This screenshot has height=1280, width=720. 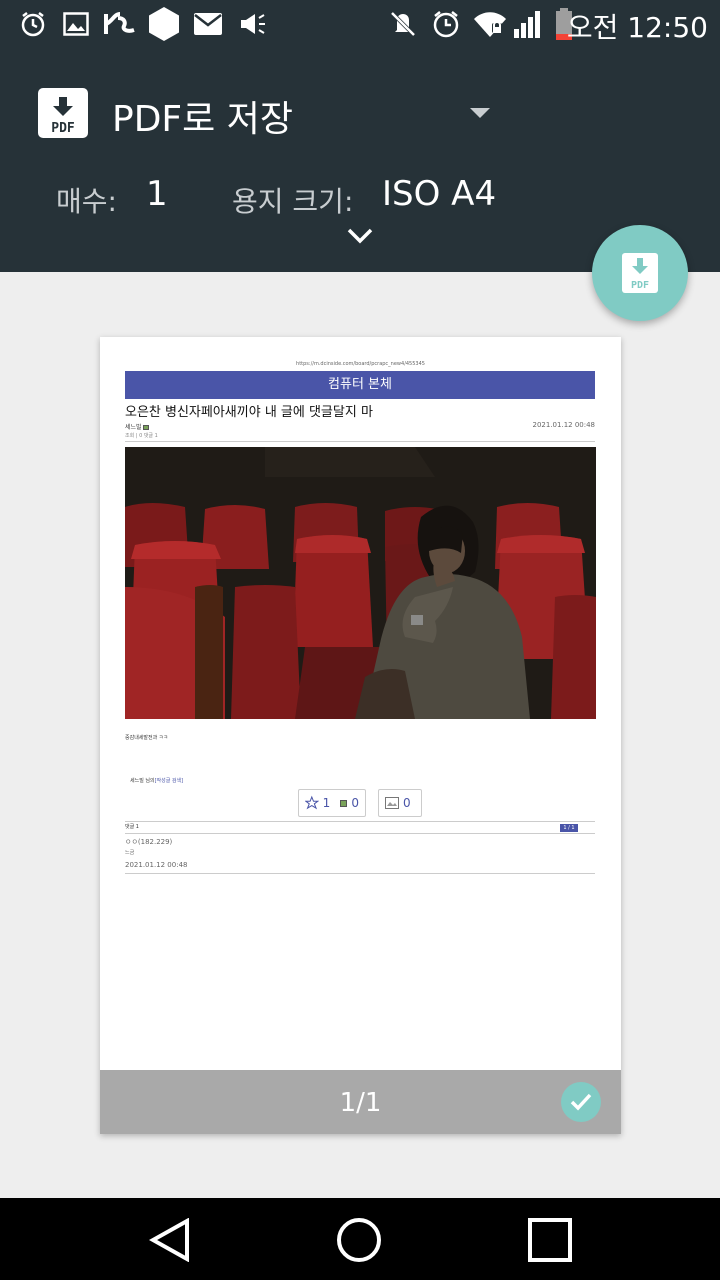 I want to click on recents-icon, so click(x=550, y=1240).